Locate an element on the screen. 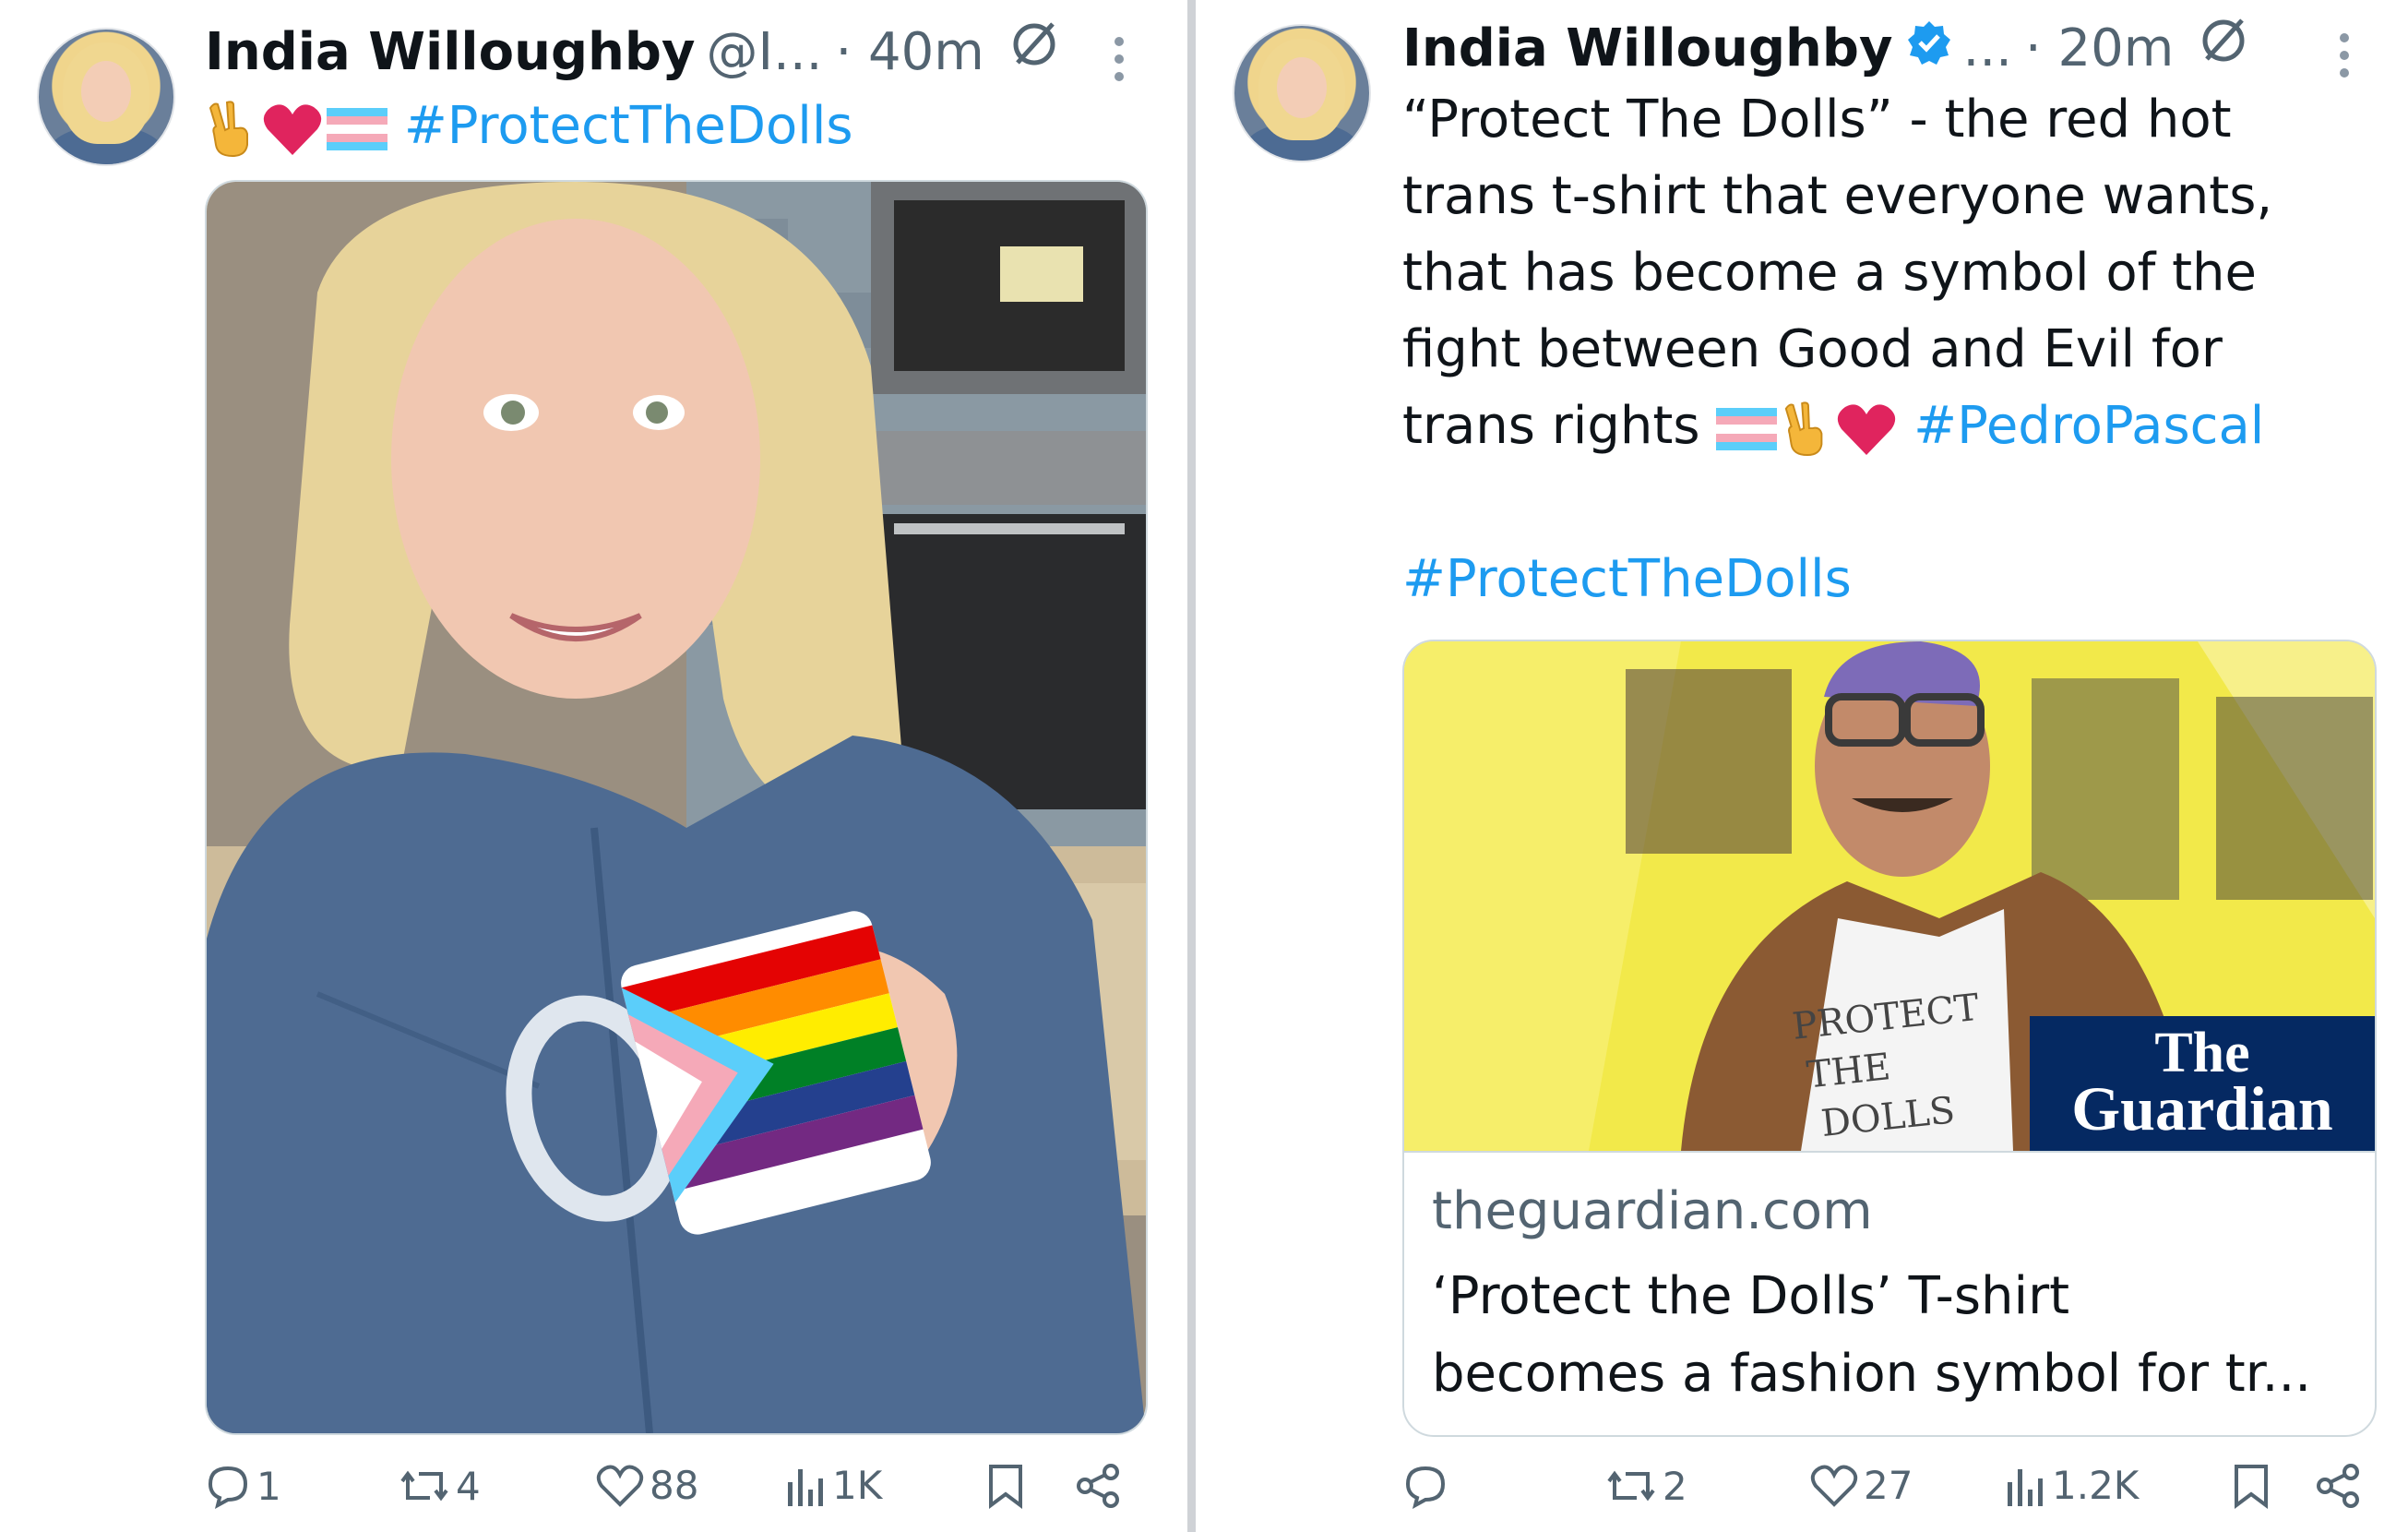  tweet-line: trans t-shirt that everyone wants, is located at coordinates (1837, 196).